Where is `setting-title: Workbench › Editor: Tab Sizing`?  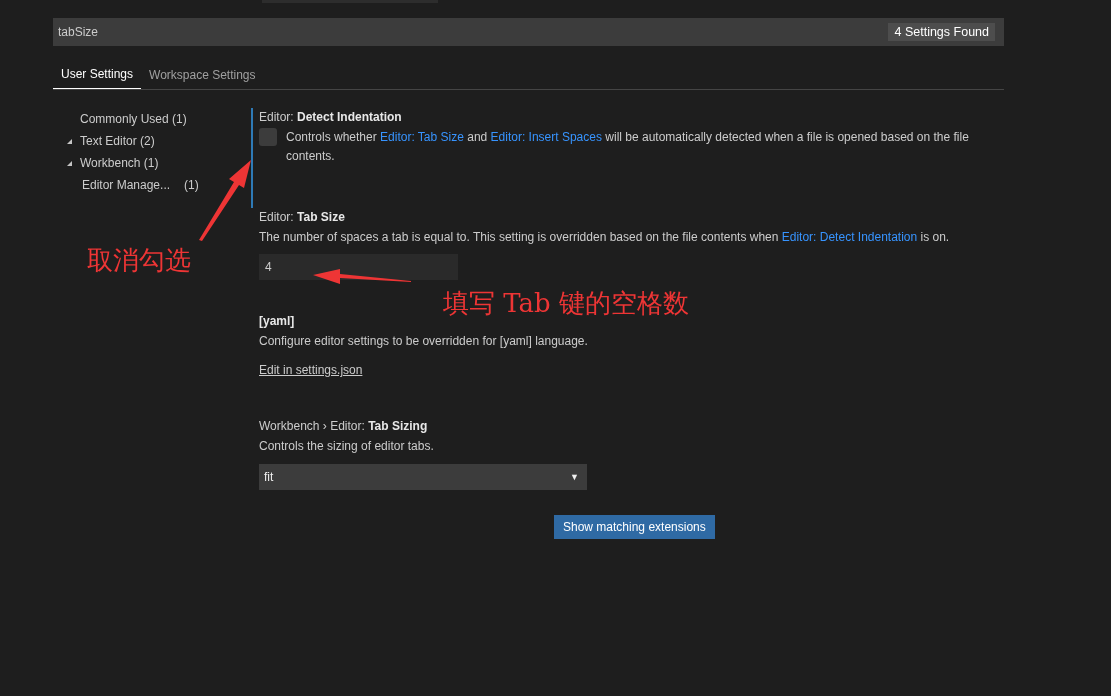
setting-title: Workbench › Editor: Tab Sizing is located at coordinates (343, 426).